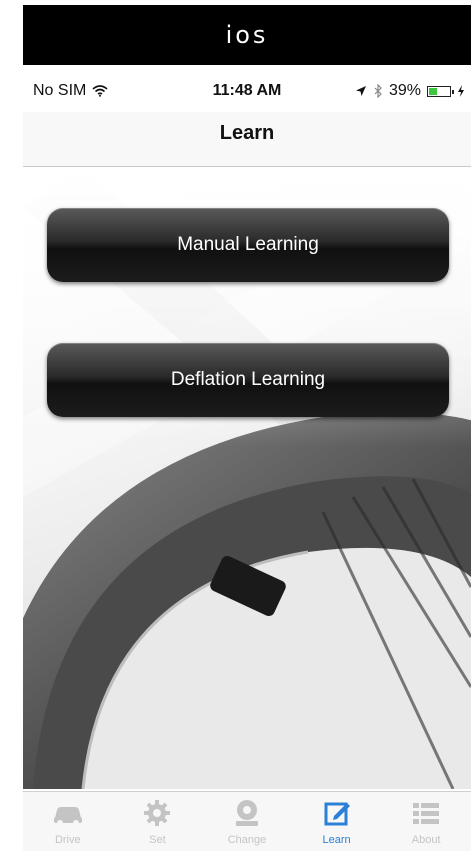 Image resolution: width=472 pixels, height=851 pixels. I want to click on list-icon, so click(426, 813).